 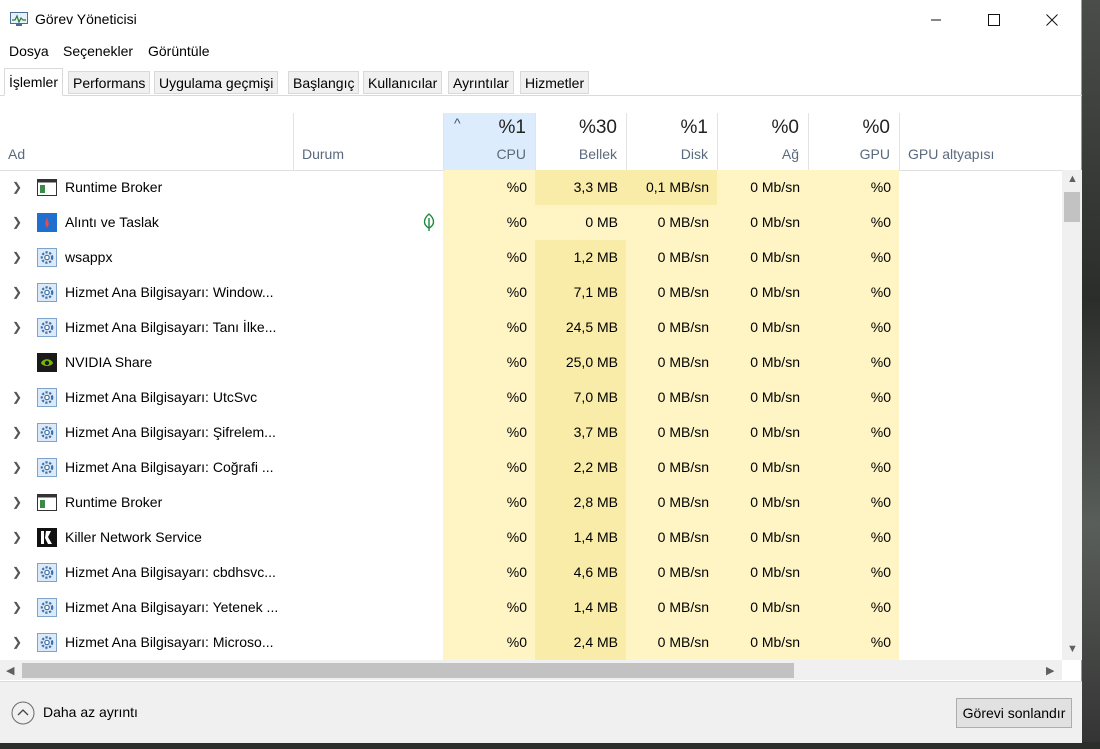 I want to click on runtime-broker-icon, so click(x=47, y=502).